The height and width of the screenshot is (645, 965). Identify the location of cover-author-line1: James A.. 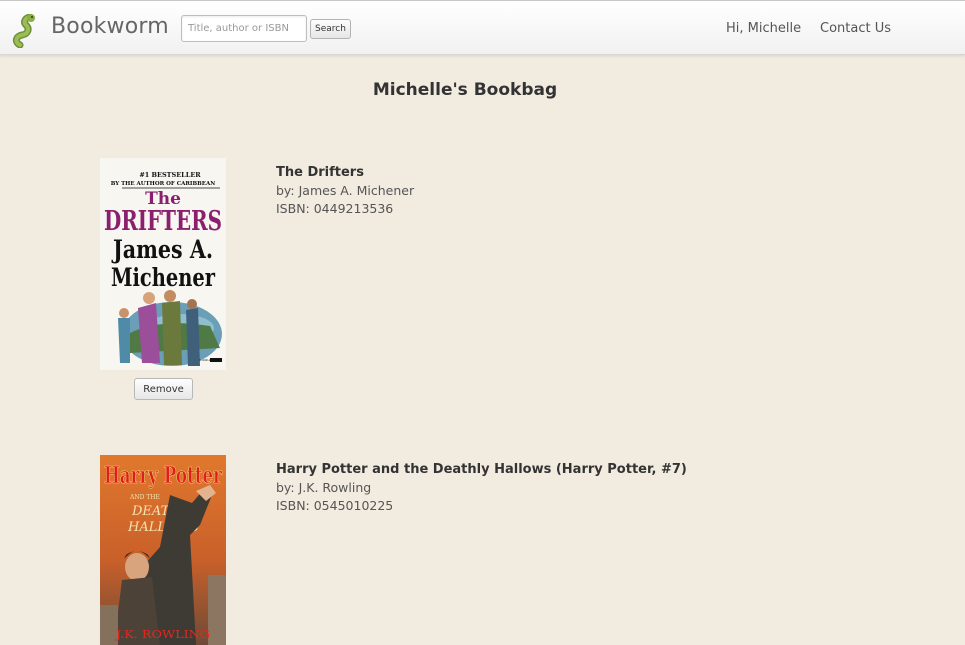
(162, 249).